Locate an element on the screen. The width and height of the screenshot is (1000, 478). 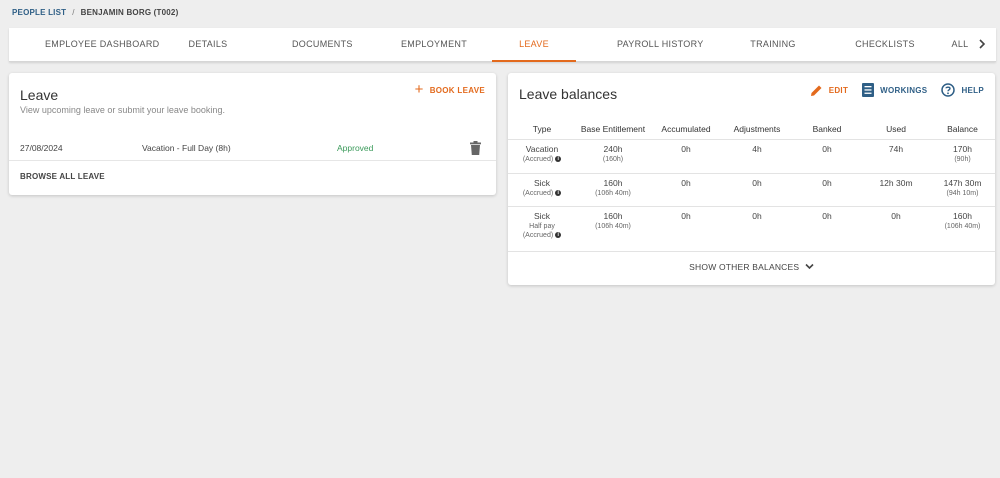
edit-button: EDIT is located at coordinates (829, 90).